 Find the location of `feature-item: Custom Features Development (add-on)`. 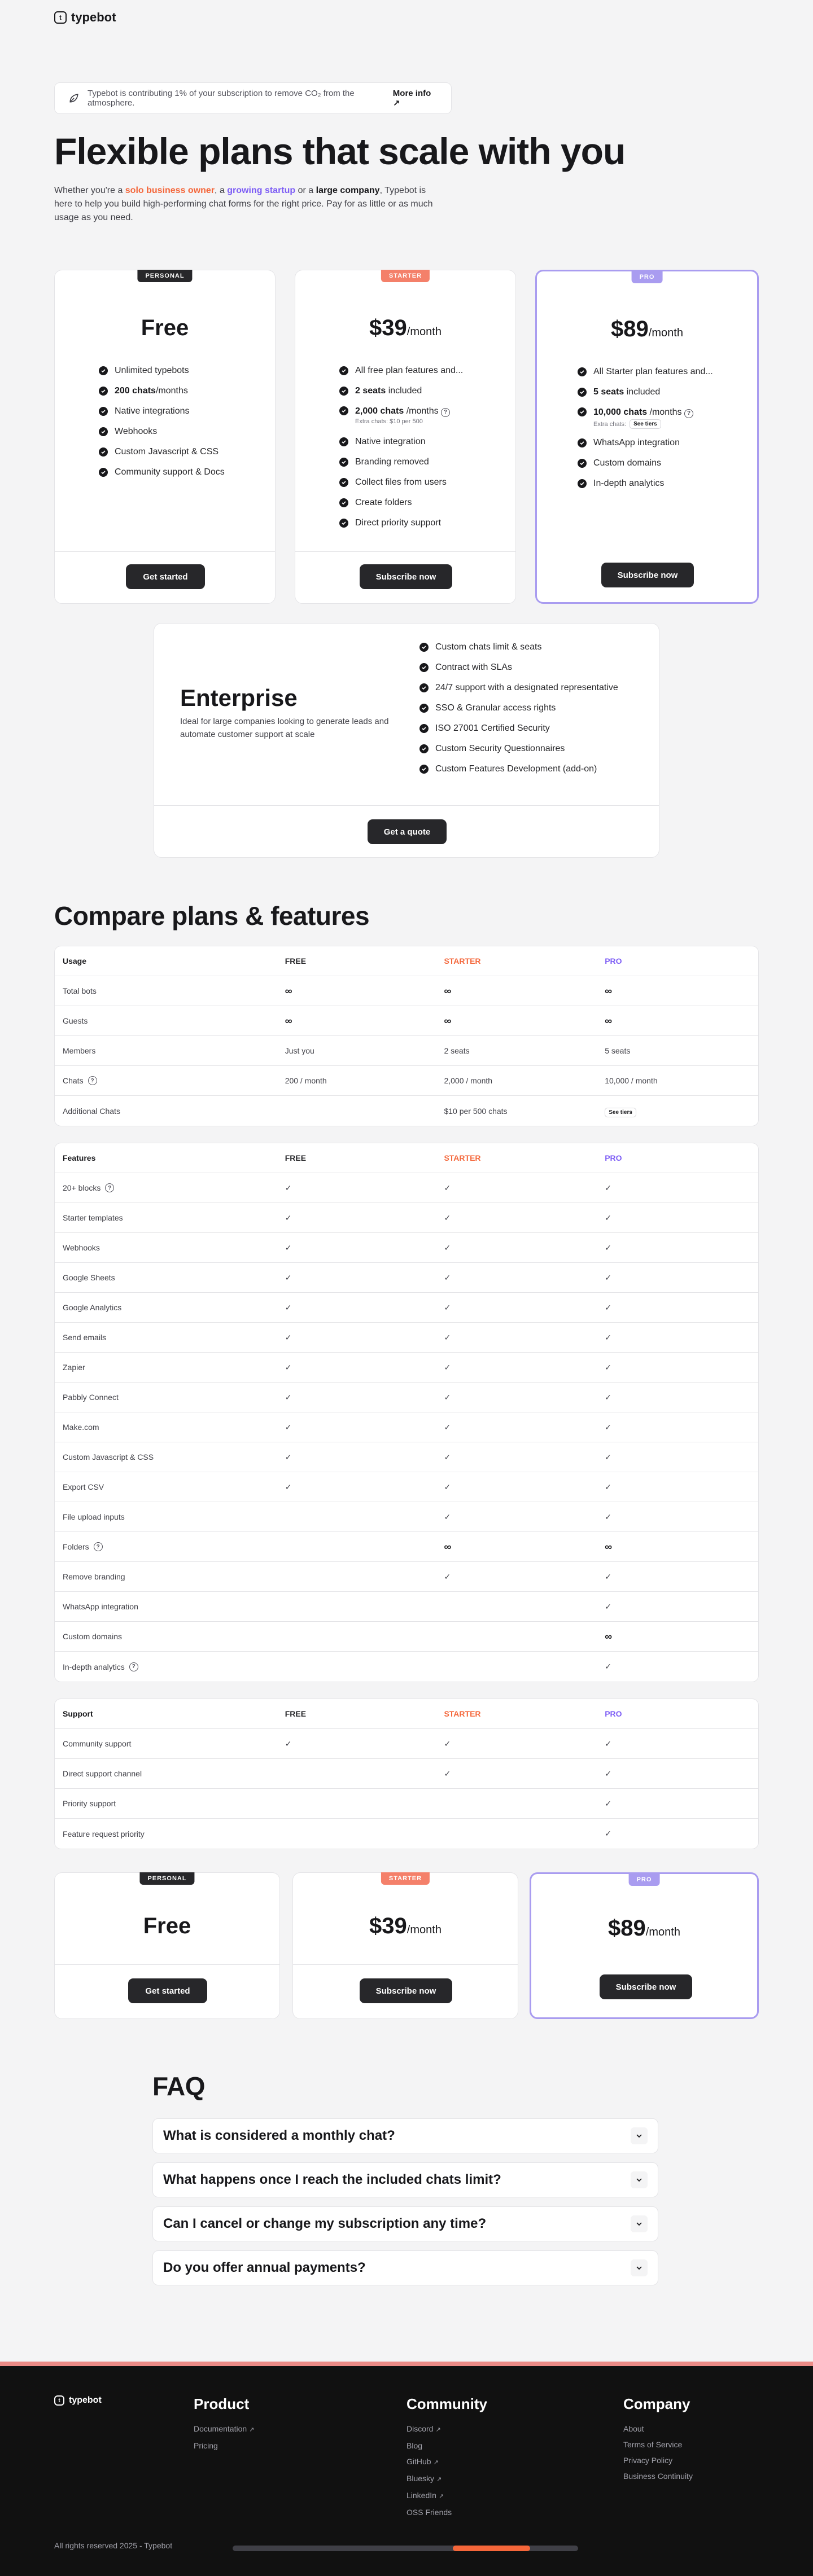

feature-item: Custom Features Development (add-on) is located at coordinates (518, 769).